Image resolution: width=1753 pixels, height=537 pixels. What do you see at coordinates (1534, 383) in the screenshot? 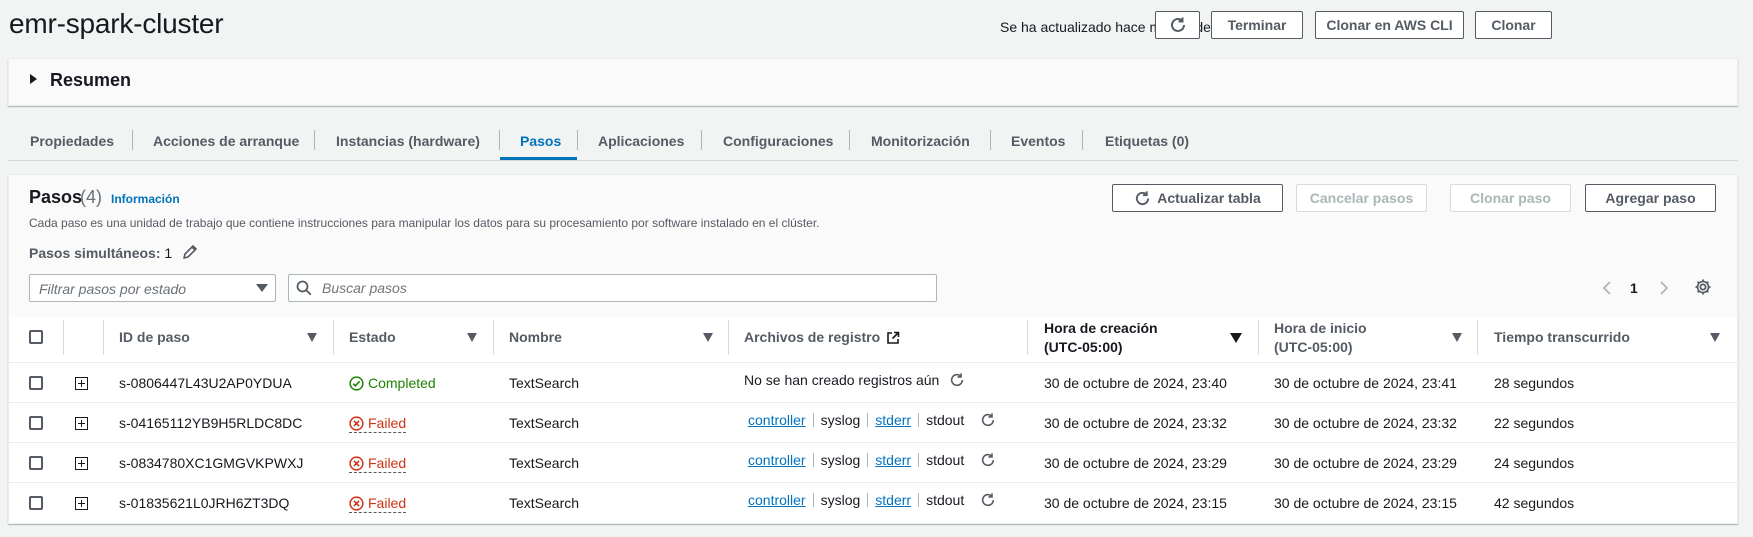
I see `elapsed-time: 28 segundos` at bounding box center [1534, 383].